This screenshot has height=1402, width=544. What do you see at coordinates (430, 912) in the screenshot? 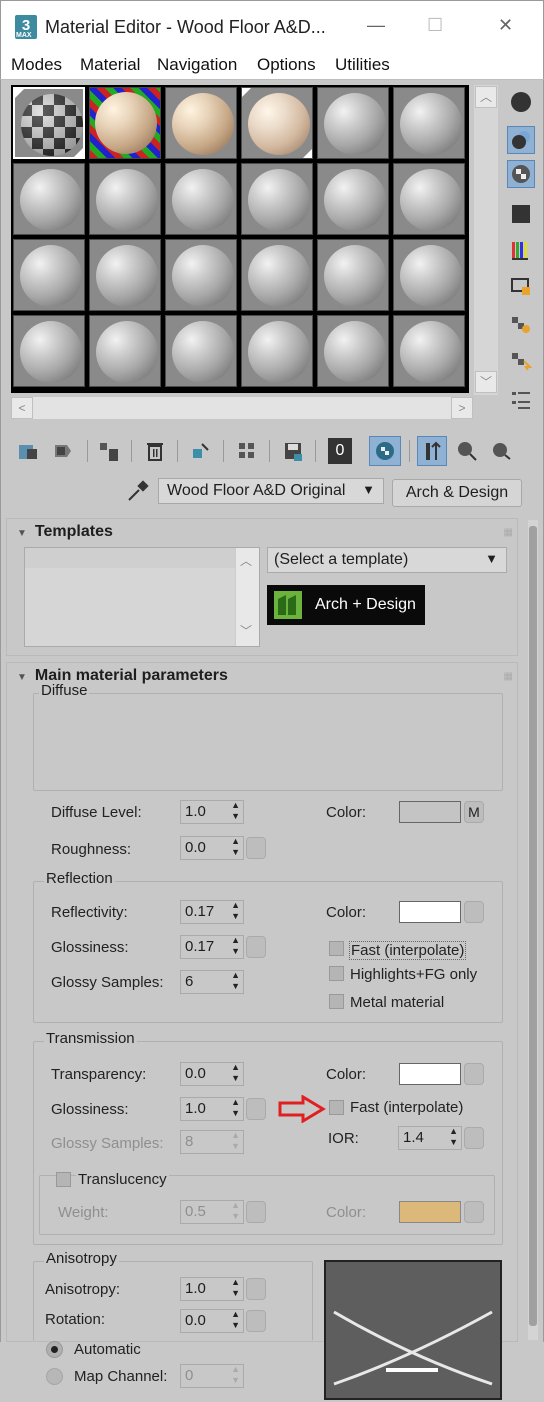
I see `reflection-color-swatch` at bounding box center [430, 912].